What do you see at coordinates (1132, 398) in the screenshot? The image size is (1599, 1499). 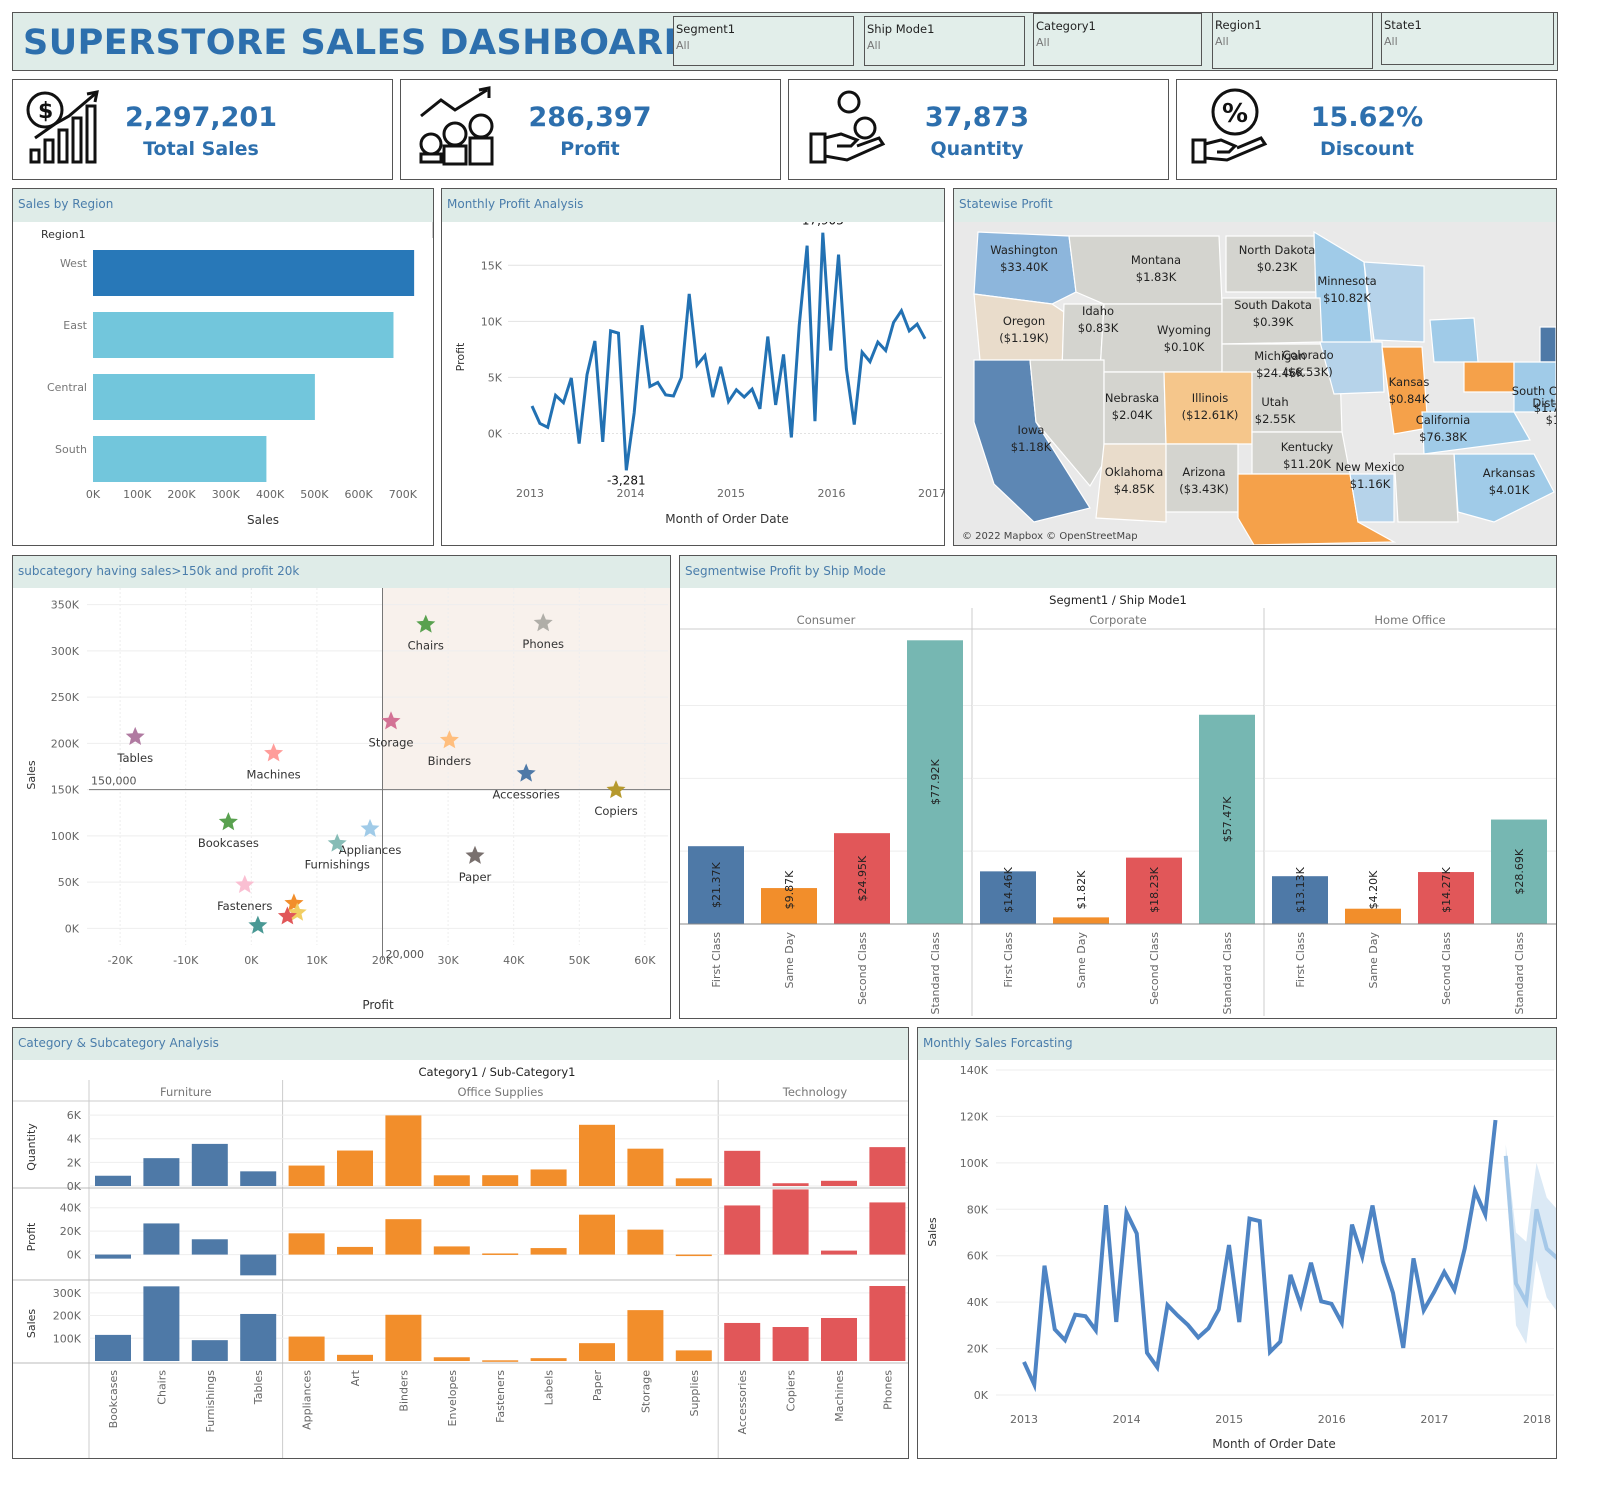 I see `state-name-label: Nebraska` at bounding box center [1132, 398].